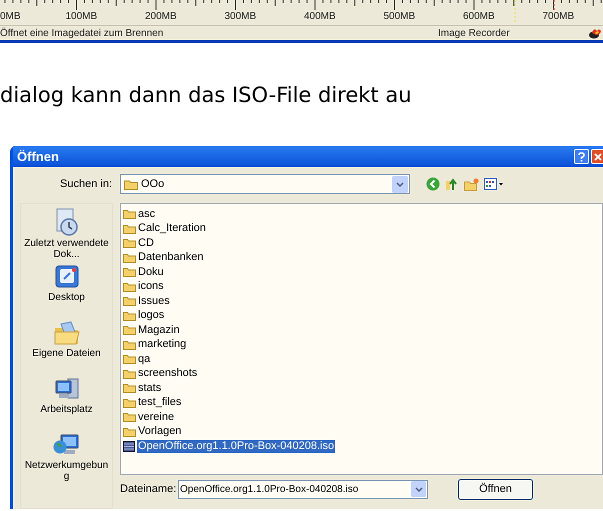  I want to click on look-in-label: Suchen in:, so click(86, 184).